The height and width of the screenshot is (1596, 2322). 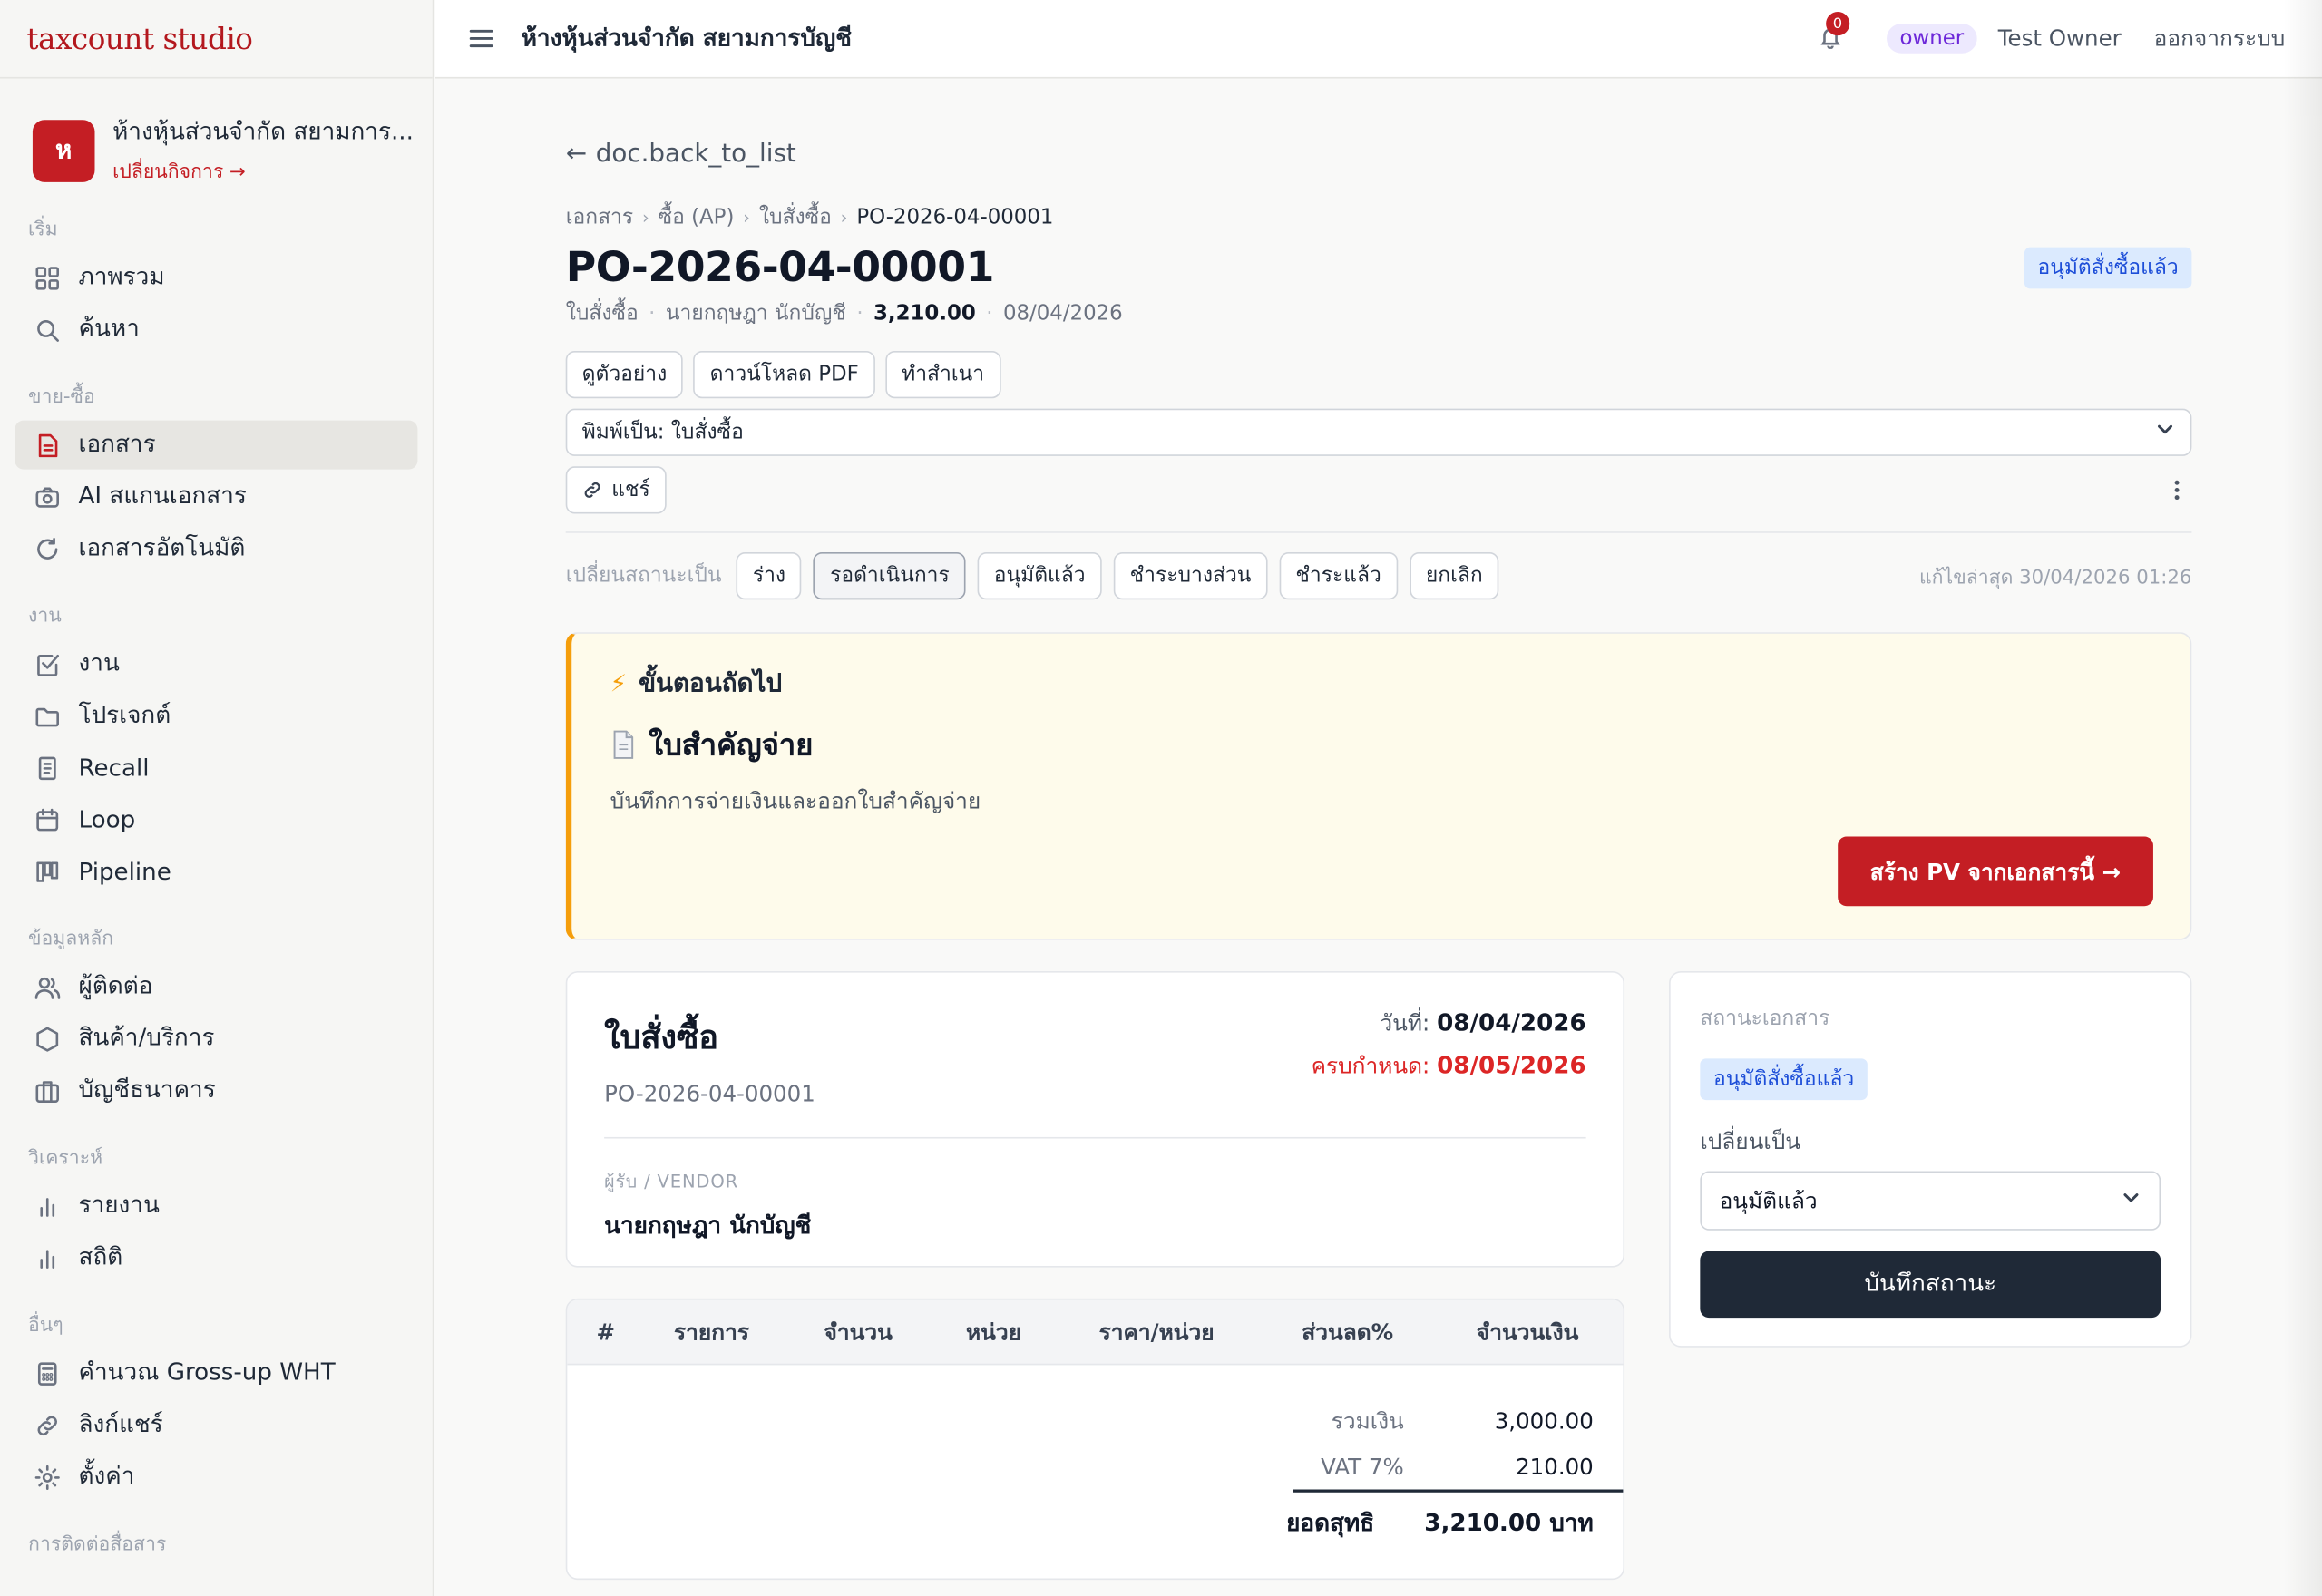 I want to click on menu-icon, so click(x=481, y=39).